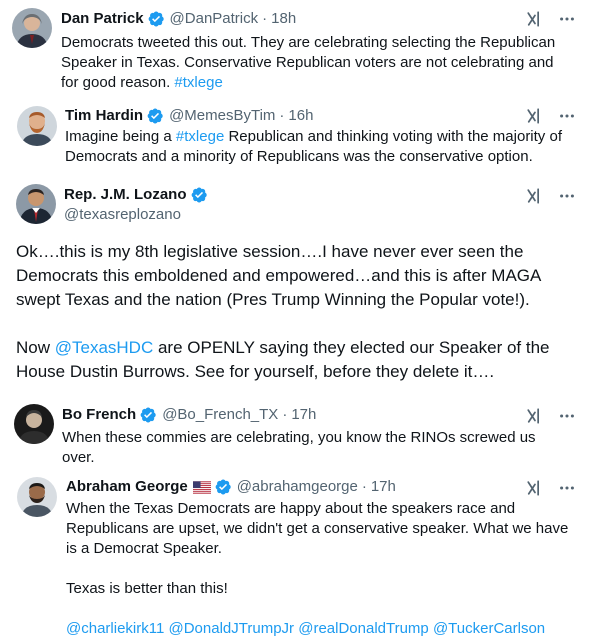 Image resolution: width=591 pixels, height=644 pixels. What do you see at coordinates (115, 628) in the screenshot?
I see `mention-link: @charliekirk11` at bounding box center [115, 628].